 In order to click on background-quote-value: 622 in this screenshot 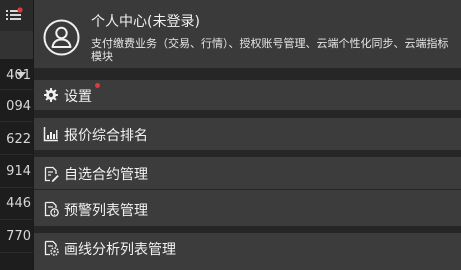, I will do `click(18, 139)`.